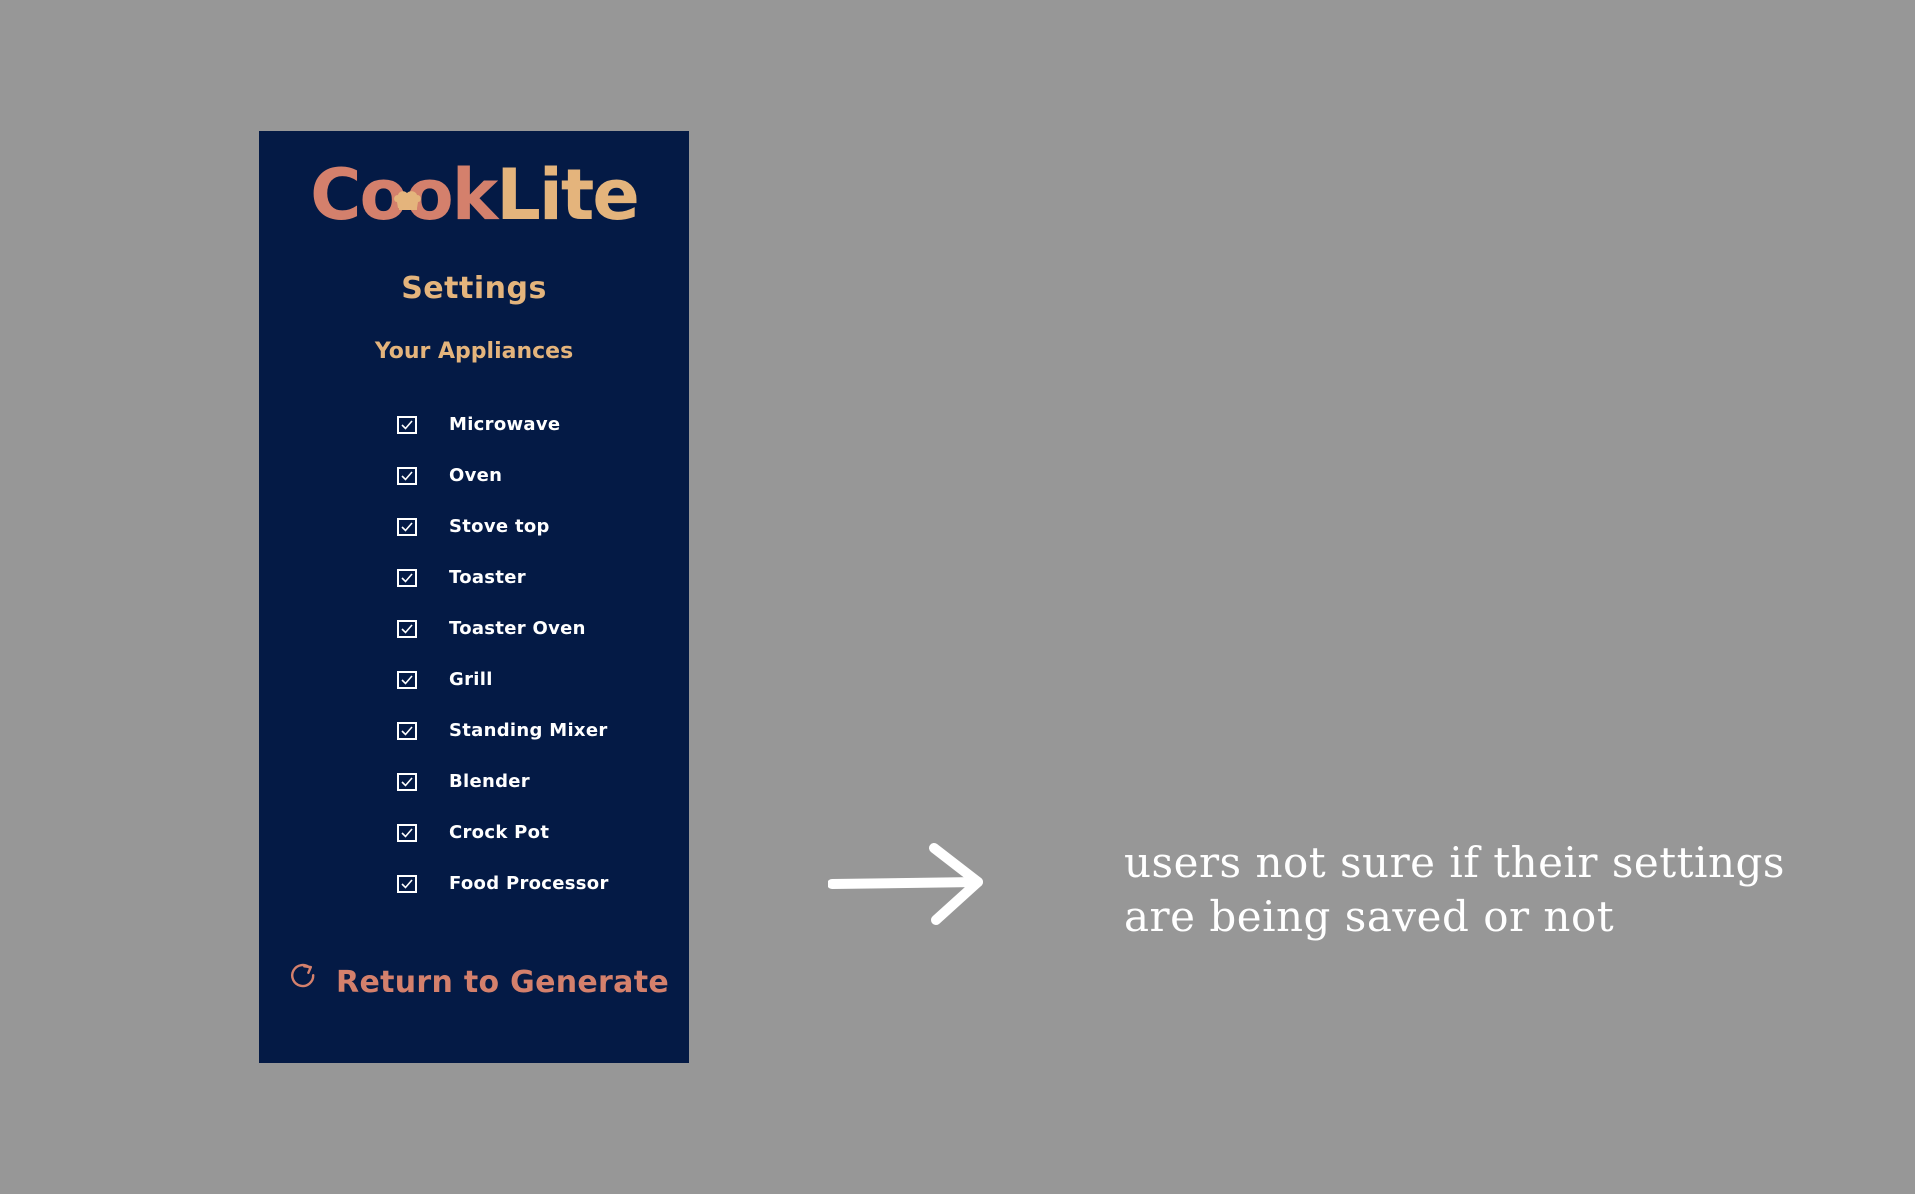  What do you see at coordinates (476, 475) in the screenshot?
I see `appliance-label: Oven` at bounding box center [476, 475].